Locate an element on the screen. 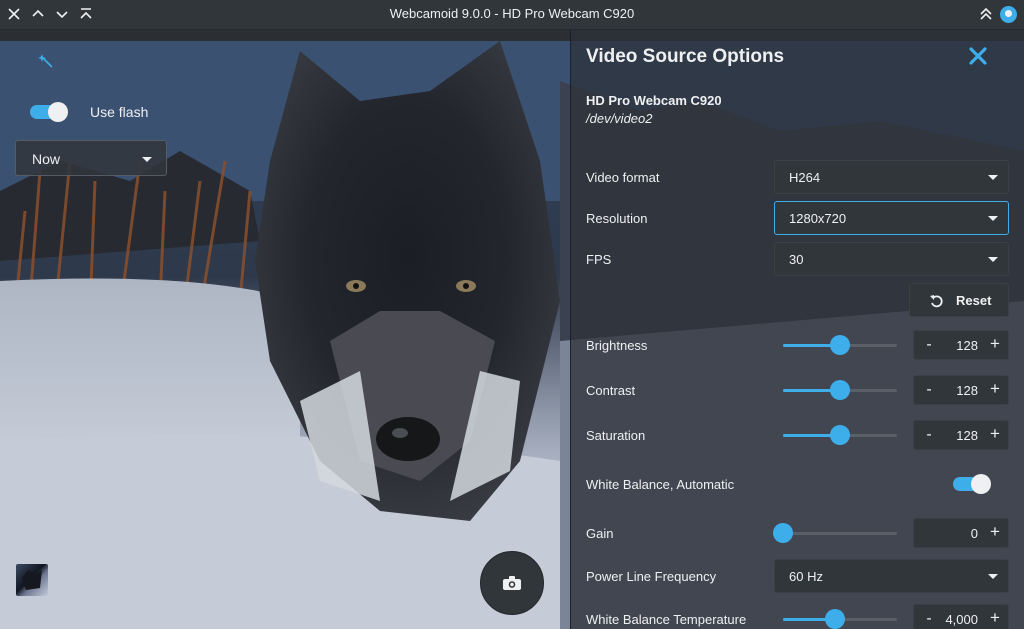 The height and width of the screenshot is (629, 1024). resolution-value: 1280x720 is located at coordinates (818, 218).